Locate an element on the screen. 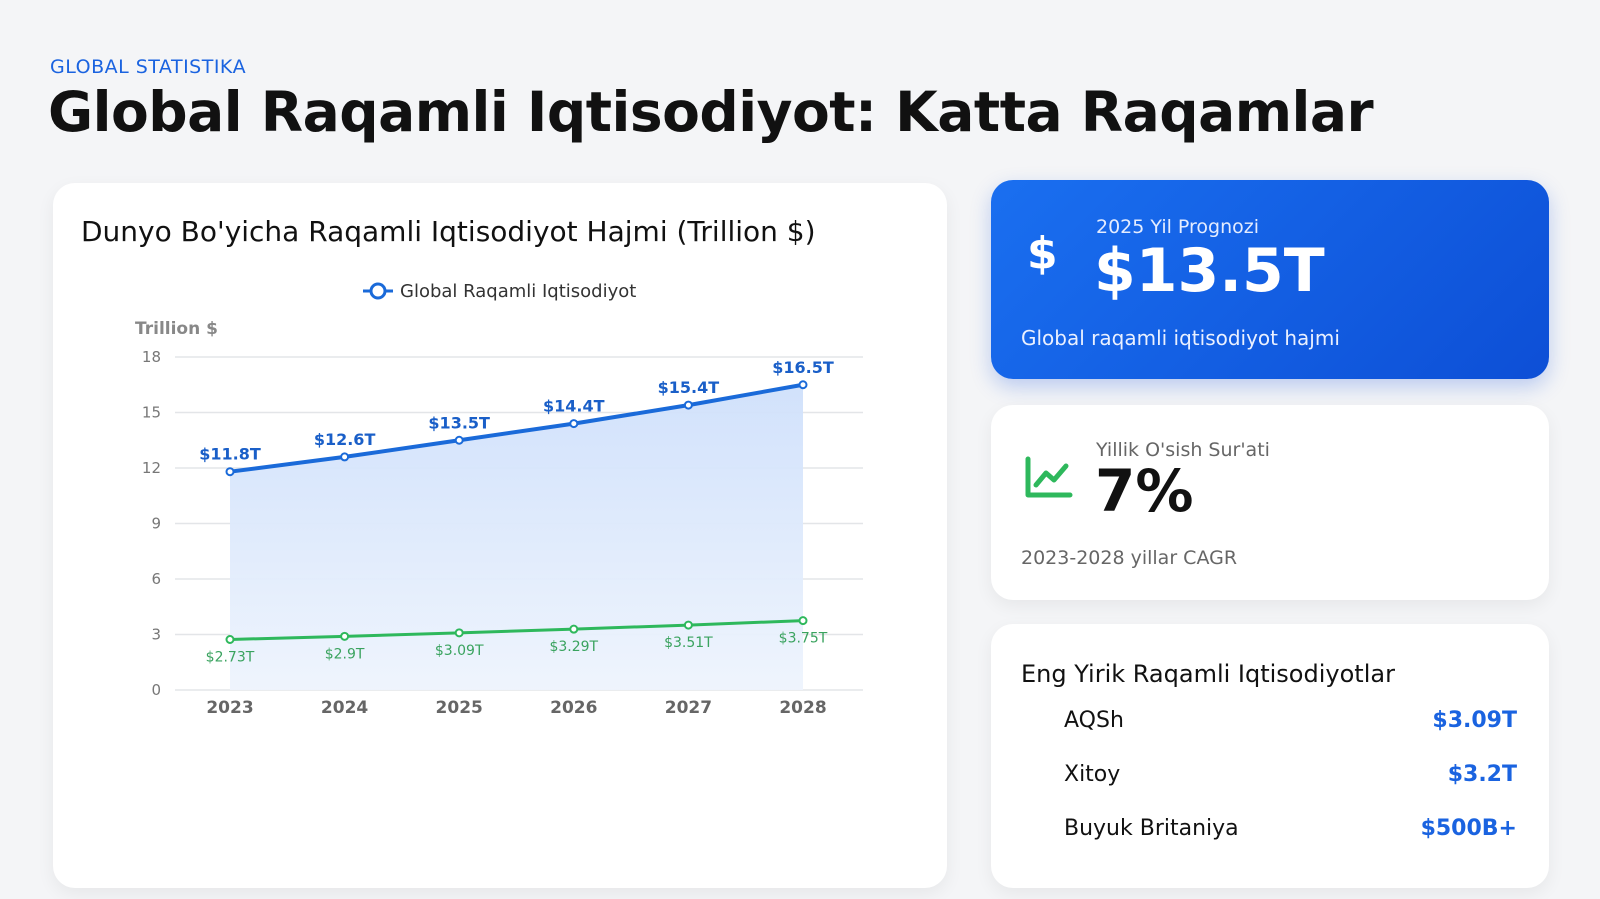 This screenshot has width=1600, height=899. x-tick-label: 2028 is located at coordinates (802, 708).